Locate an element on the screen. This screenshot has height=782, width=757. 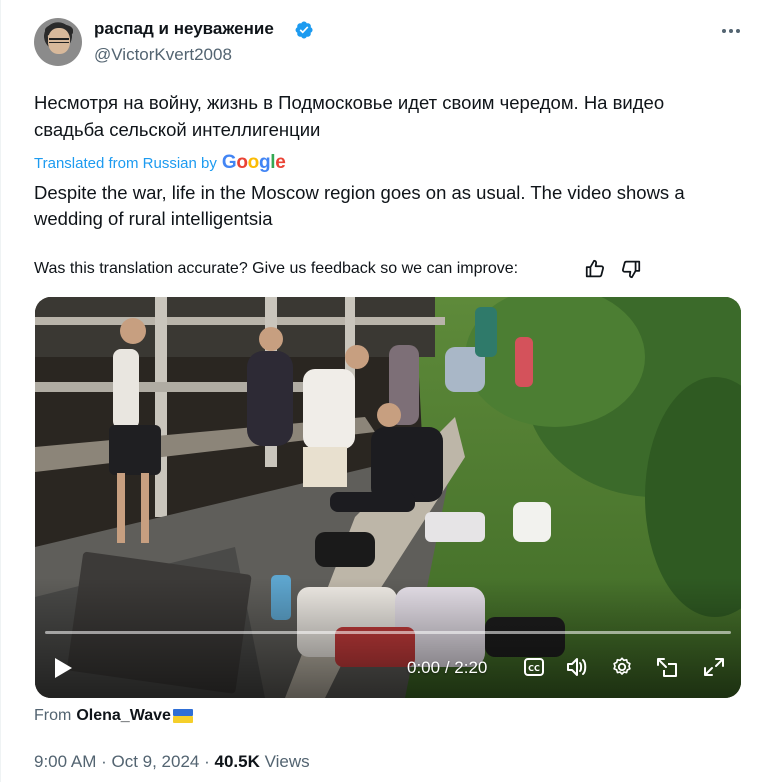
avatar is located at coordinates (58, 42).